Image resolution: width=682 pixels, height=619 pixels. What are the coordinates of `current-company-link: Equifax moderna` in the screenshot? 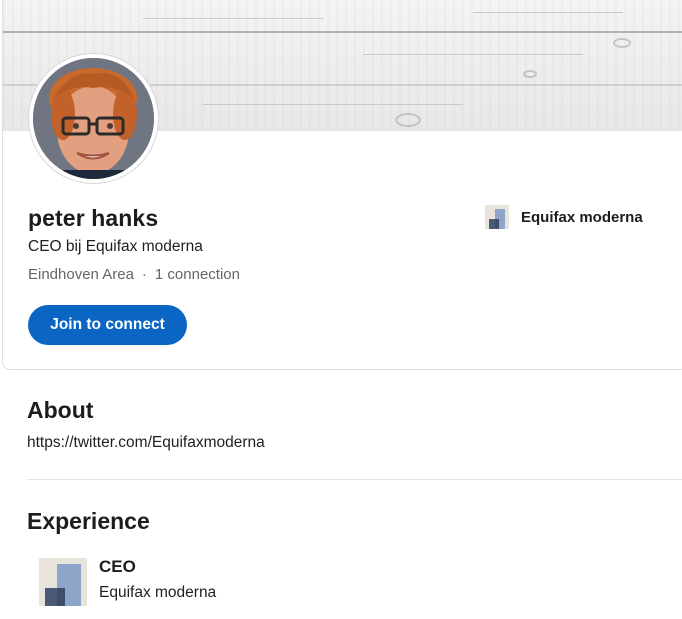 It's located at (564, 217).